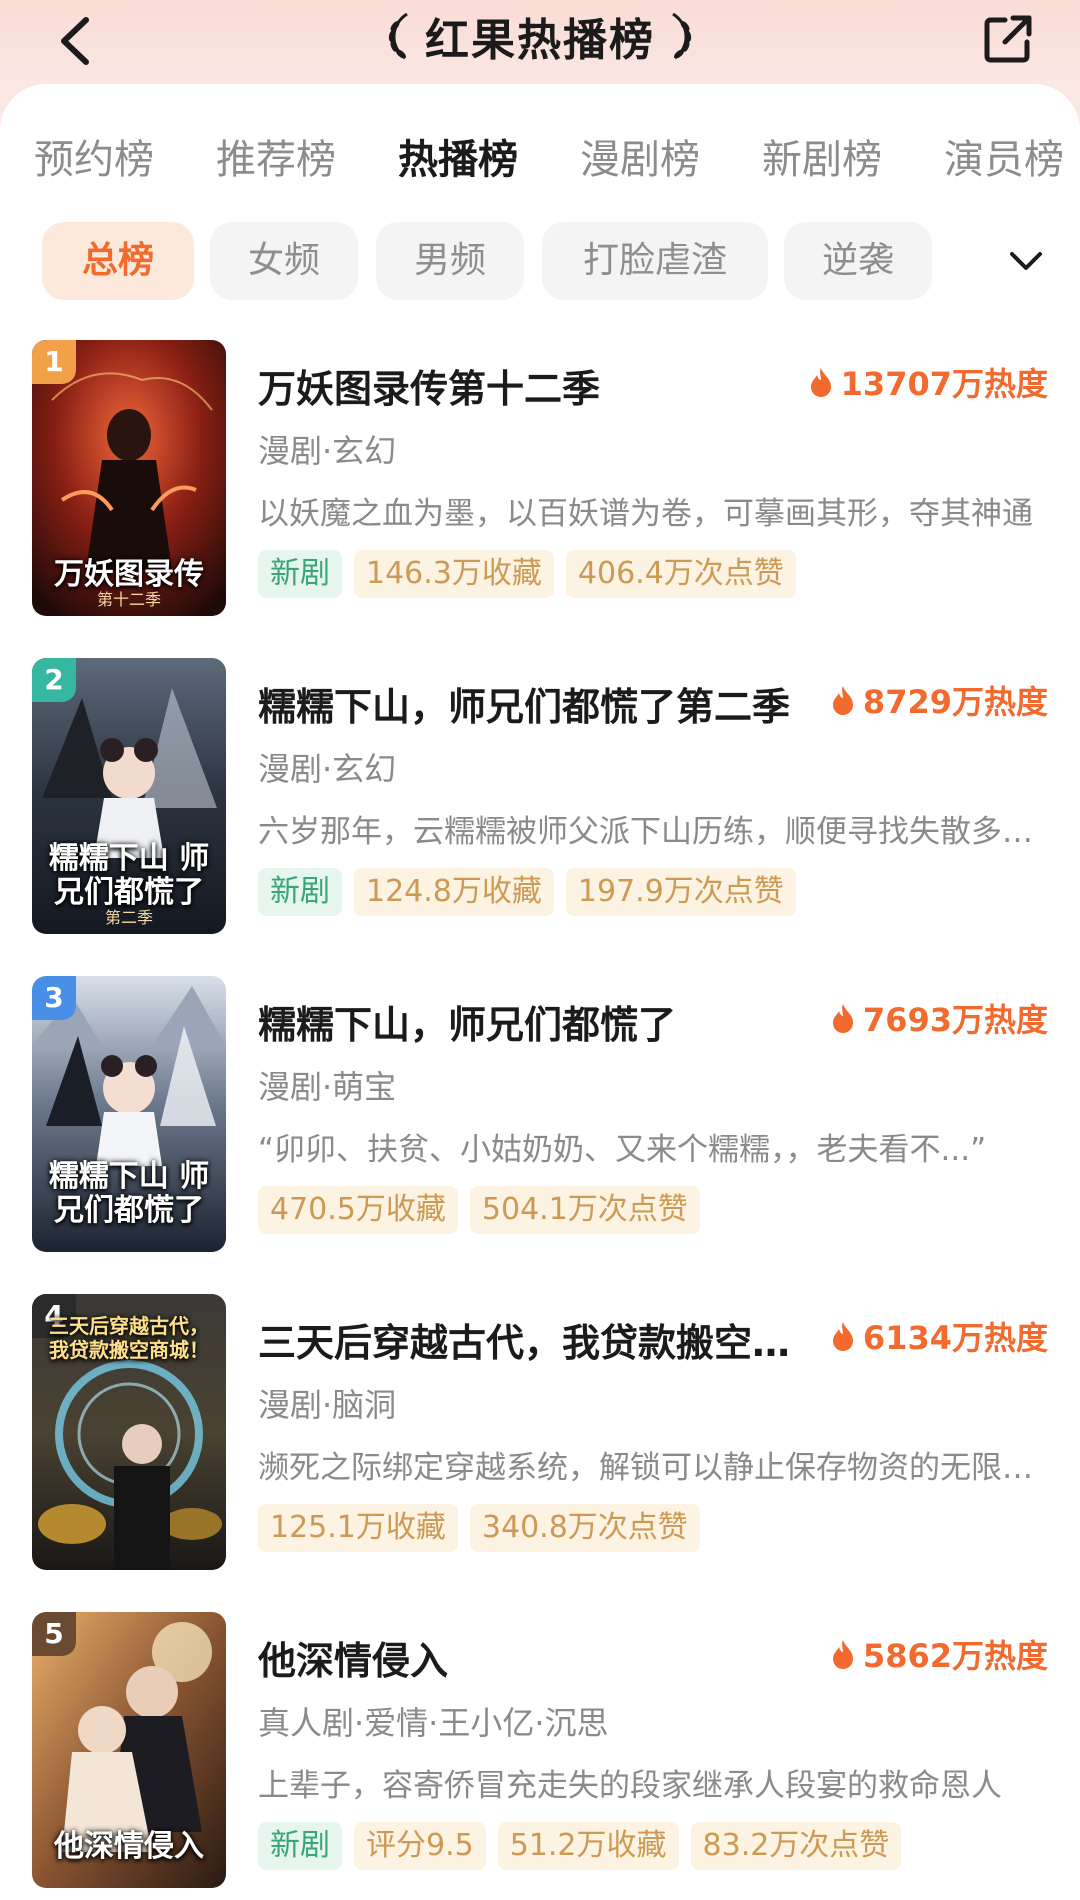  Describe the element at coordinates (433, 1723) in the screenshot. I see `genre-tags: 真人剧·爱情·王小亿·沉思` at that location.